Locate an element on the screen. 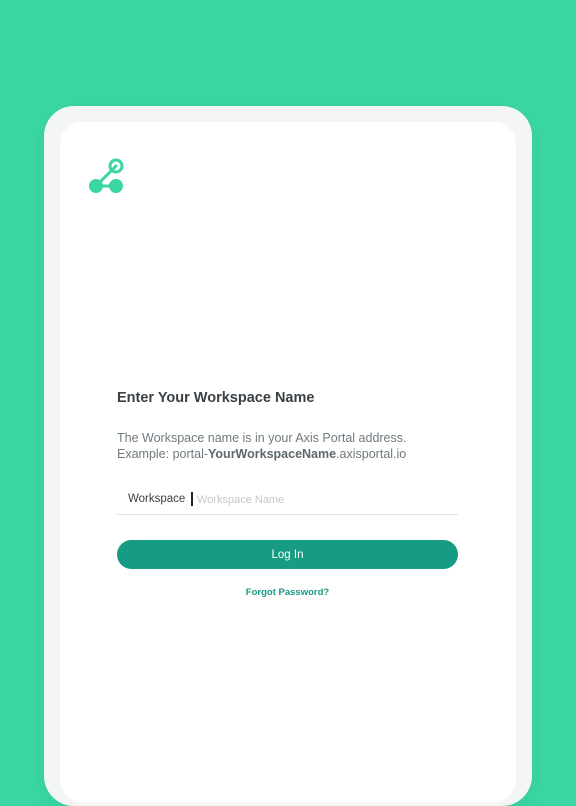  description-suffix: .axisportal.io is located at coordinates (371, 454).